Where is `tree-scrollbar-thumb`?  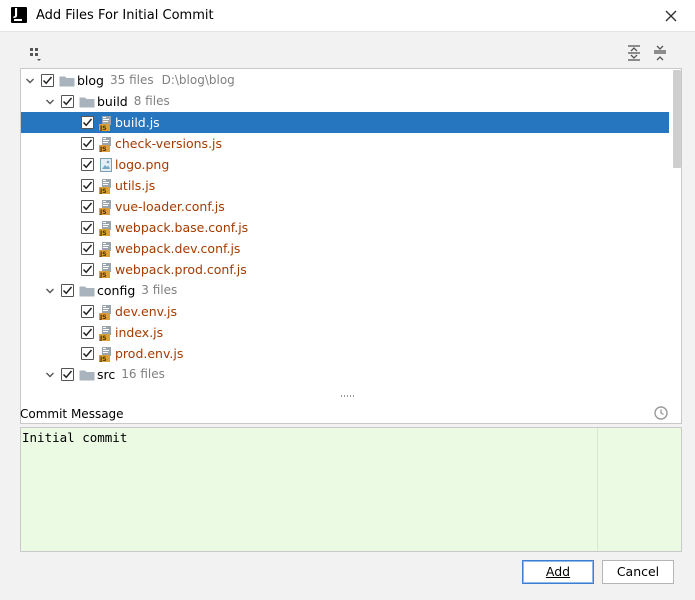 tree-scrollbar-thumb is located at coordinates (677, 119).